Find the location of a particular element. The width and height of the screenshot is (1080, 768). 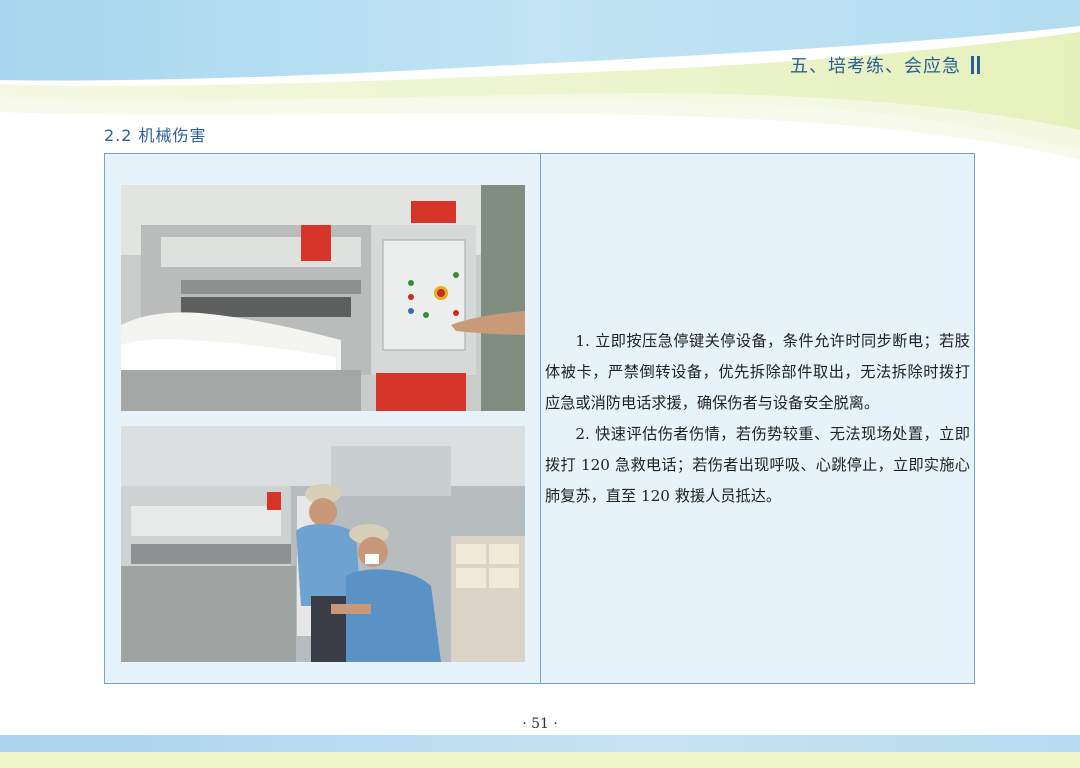

machine-photo-top is located at coordinates (323, 298).